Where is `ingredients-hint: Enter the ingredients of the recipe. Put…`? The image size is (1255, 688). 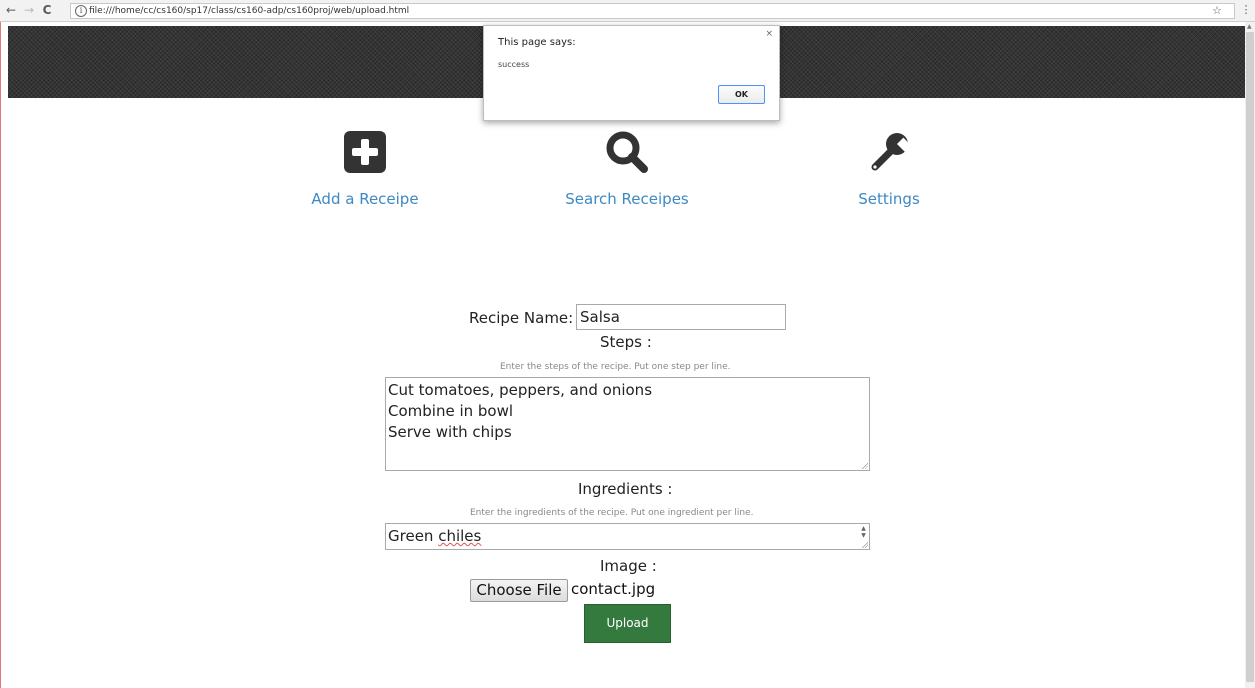 ingredients-hint: Enter the ingredients of the recipe. Put… is located at coordinates (612, 513).